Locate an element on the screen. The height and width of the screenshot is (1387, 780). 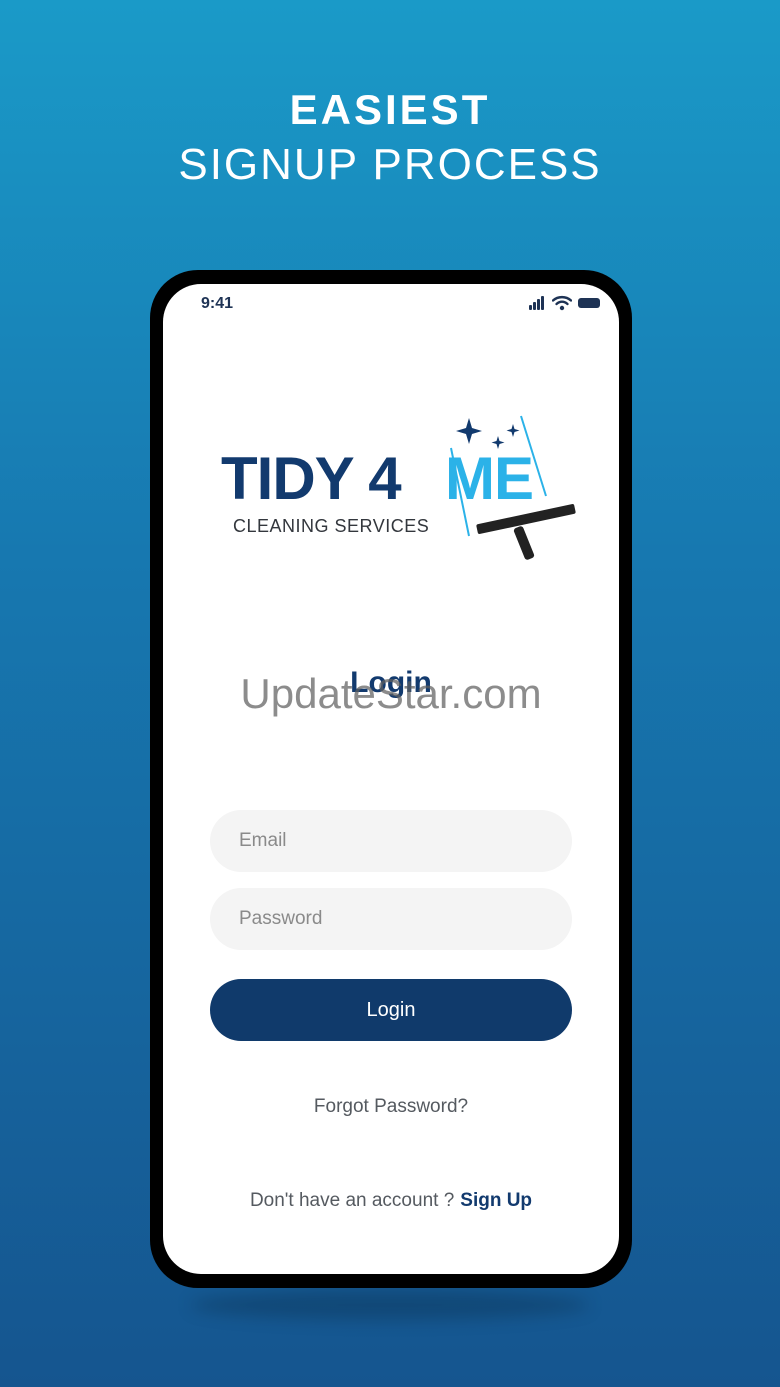
status-icons is located at coordinates (557, 303).